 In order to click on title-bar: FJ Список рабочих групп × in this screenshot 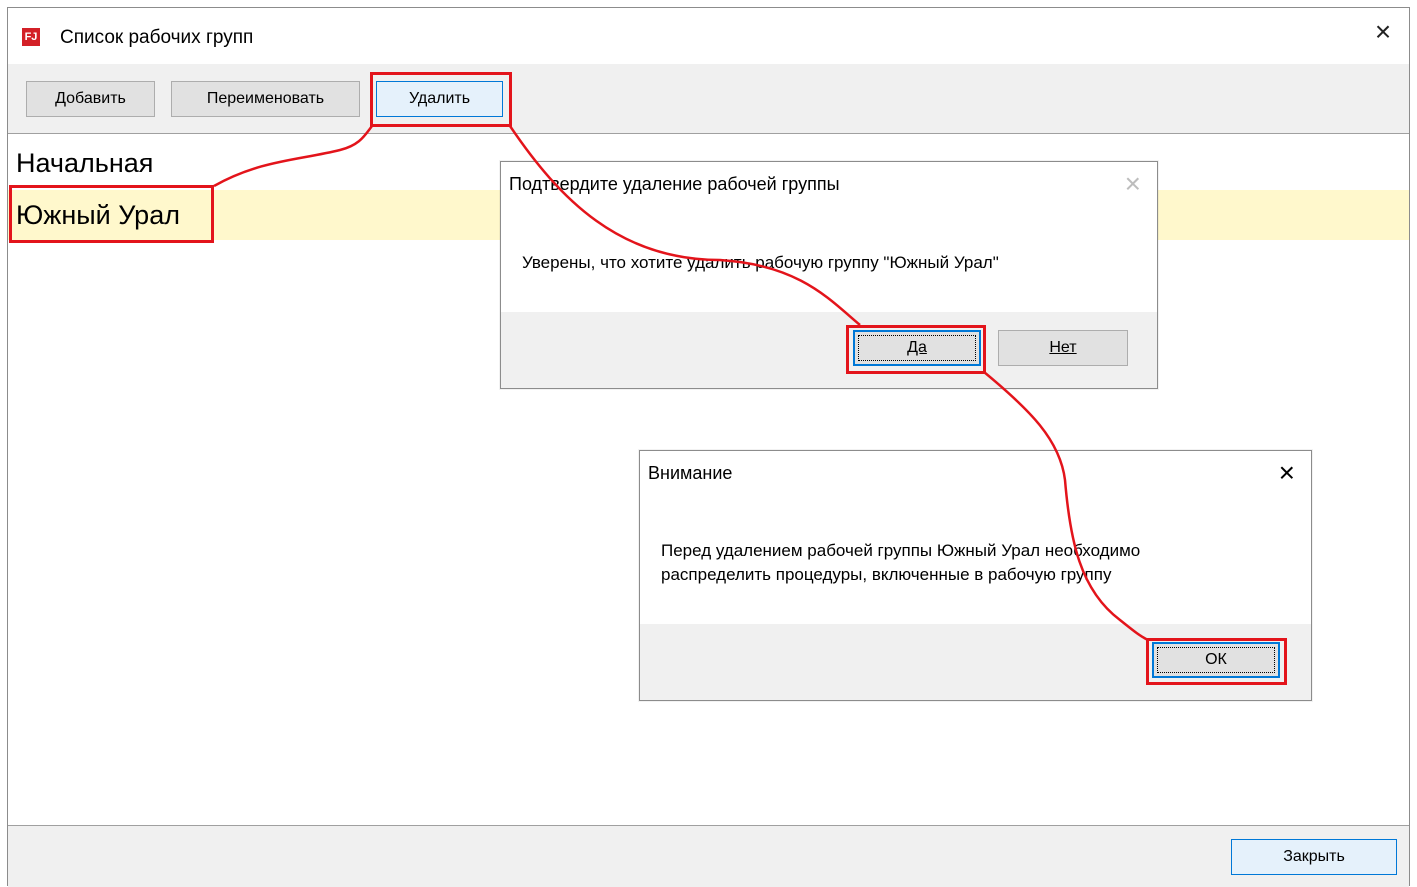, I will do `click(708, 36)`.